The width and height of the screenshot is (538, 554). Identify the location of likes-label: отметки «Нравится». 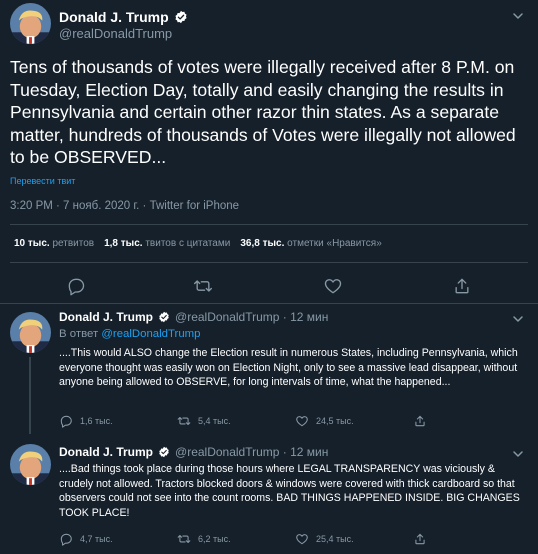
(334, 243).